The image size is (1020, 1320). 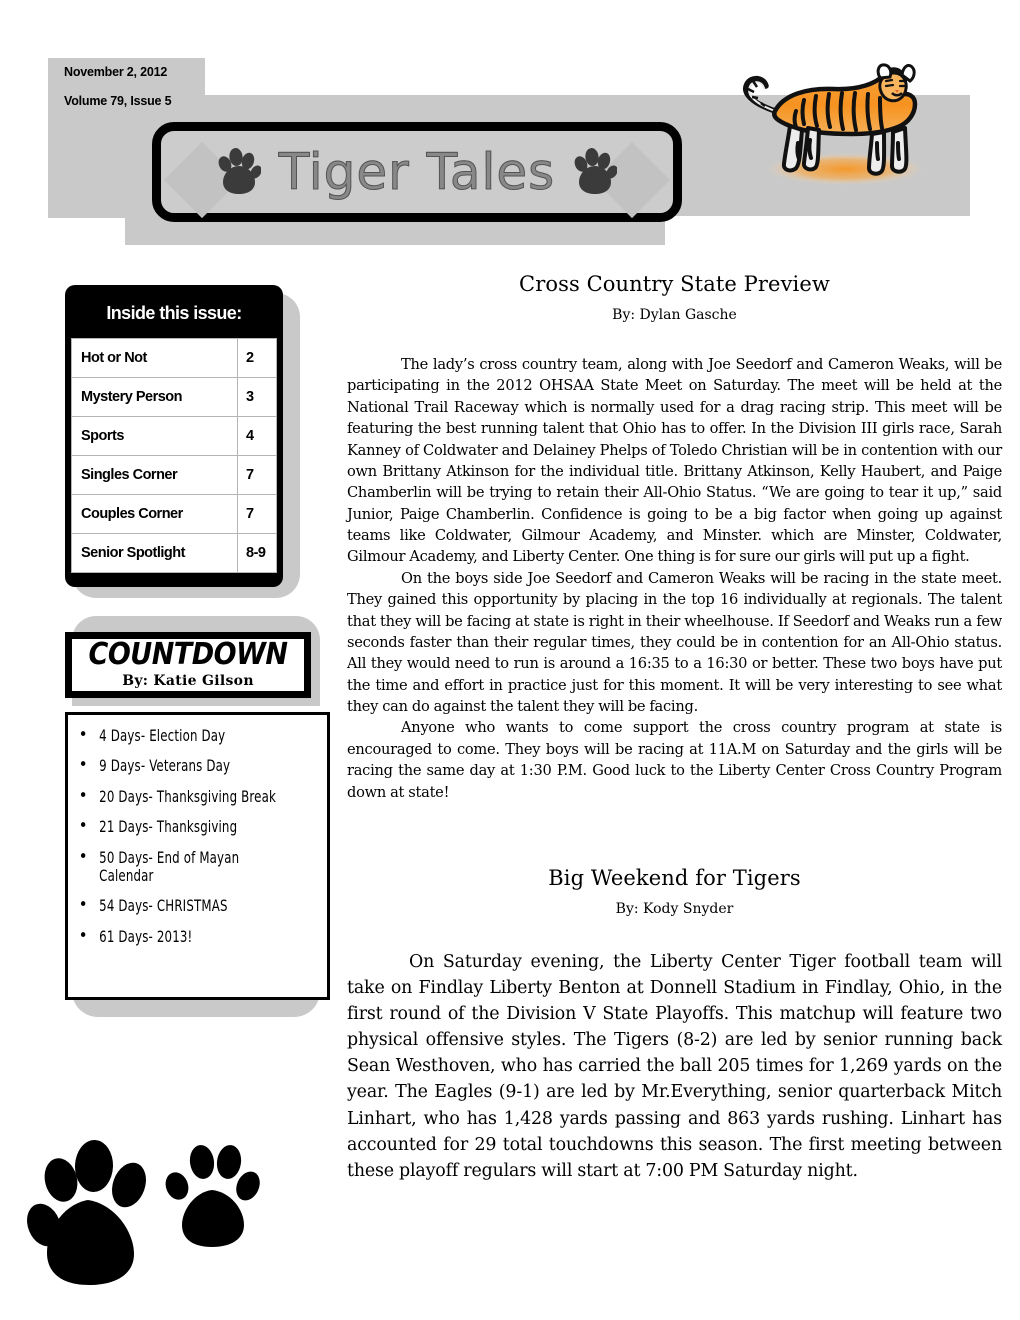 I want to click on countdown-header-box: COUNTDOWN By: Katie Gilson, so click(x=188, y=665).